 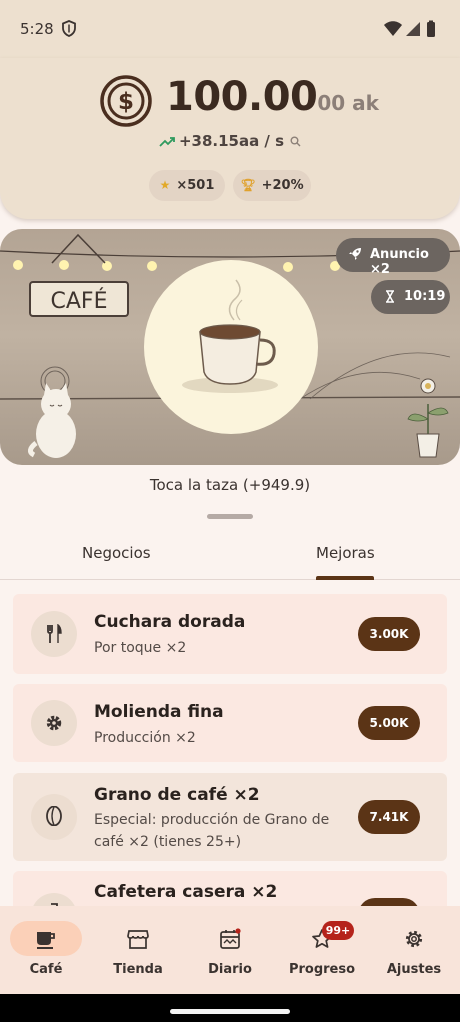 I want to click on upgrade-title: Molienda fina, so click(x=159, y=712).